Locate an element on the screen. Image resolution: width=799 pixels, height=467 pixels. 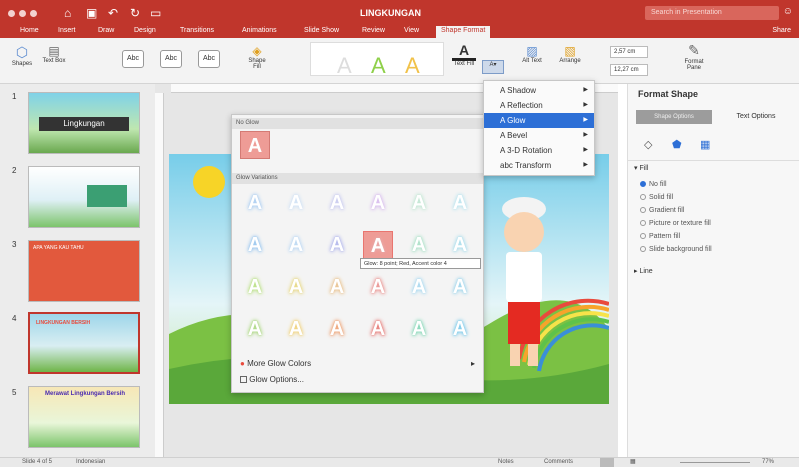
wordart-style-3: A is located at coordinates (412, 66).